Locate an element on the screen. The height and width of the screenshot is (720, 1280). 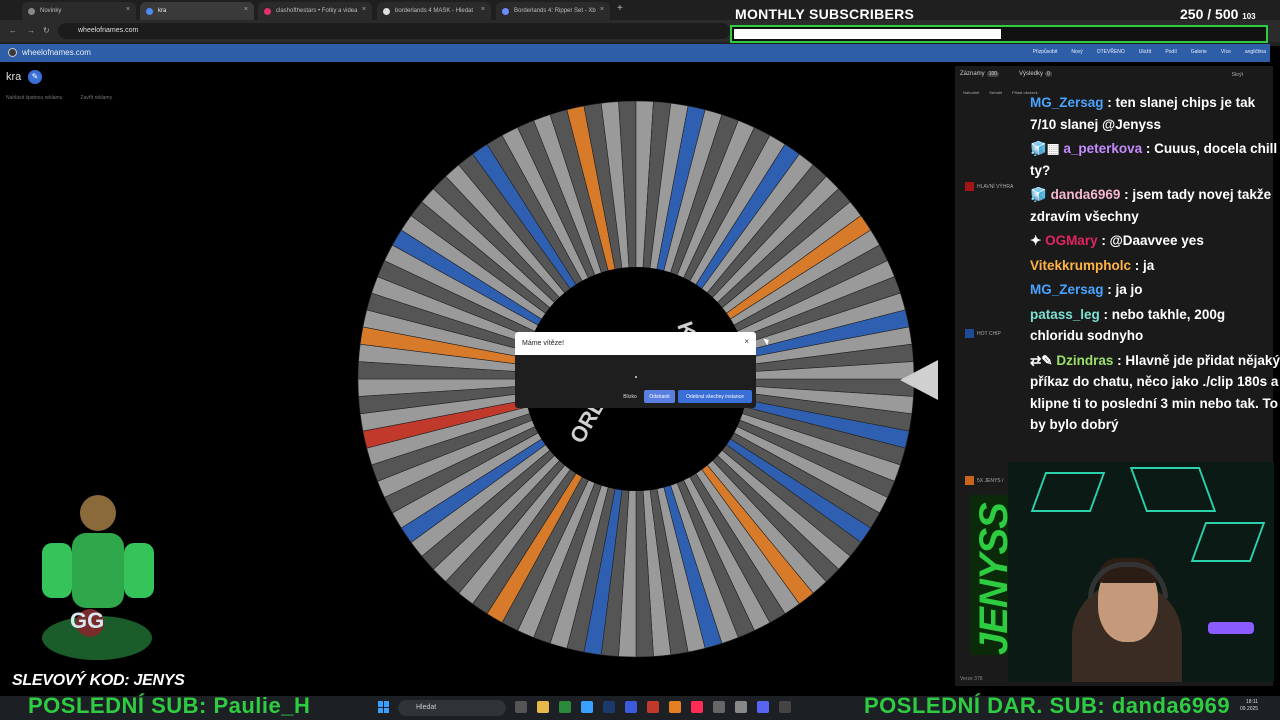
wheel-pointer-icon is located at coordinates (919, 380).